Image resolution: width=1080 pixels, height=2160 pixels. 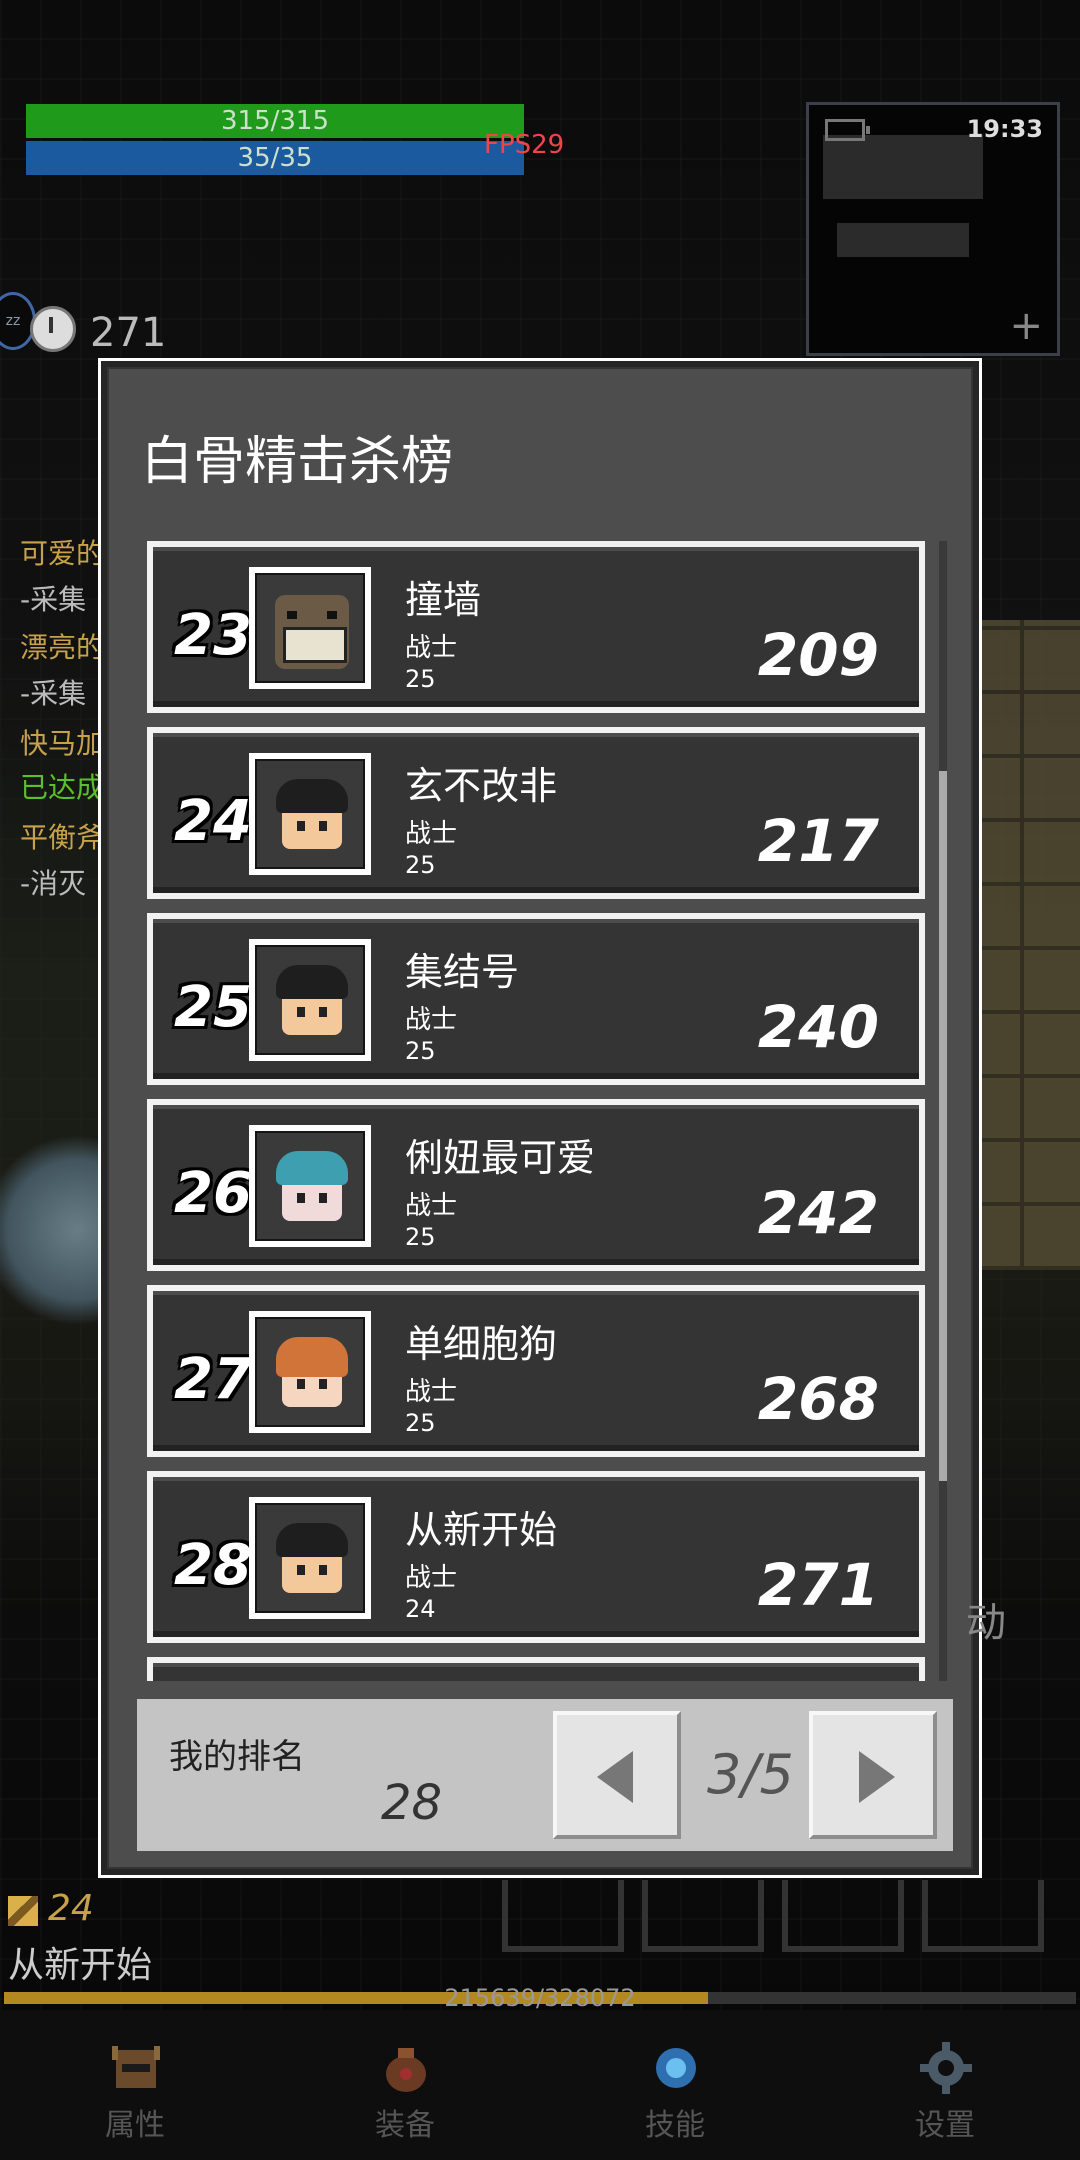 I want to click on leaderboard-row: 23 撞墙 战士 25 209, so click(x=536, y=627).